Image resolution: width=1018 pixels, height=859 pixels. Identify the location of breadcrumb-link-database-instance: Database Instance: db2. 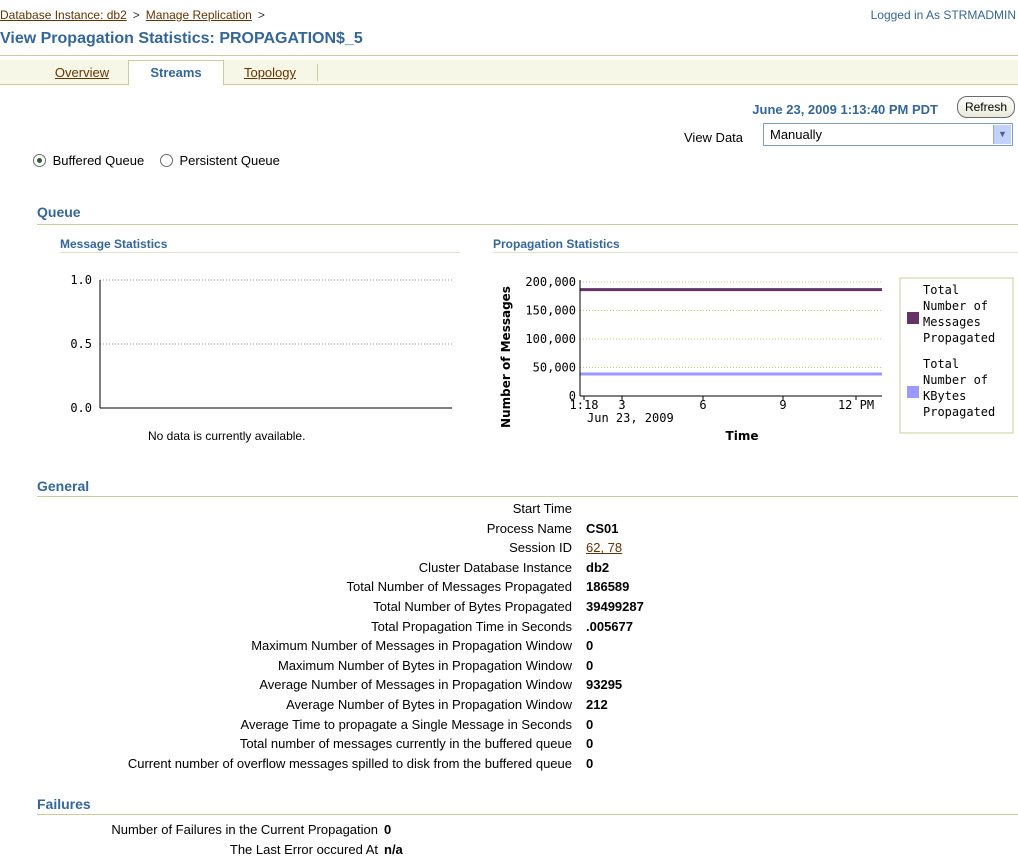
(63, 15).